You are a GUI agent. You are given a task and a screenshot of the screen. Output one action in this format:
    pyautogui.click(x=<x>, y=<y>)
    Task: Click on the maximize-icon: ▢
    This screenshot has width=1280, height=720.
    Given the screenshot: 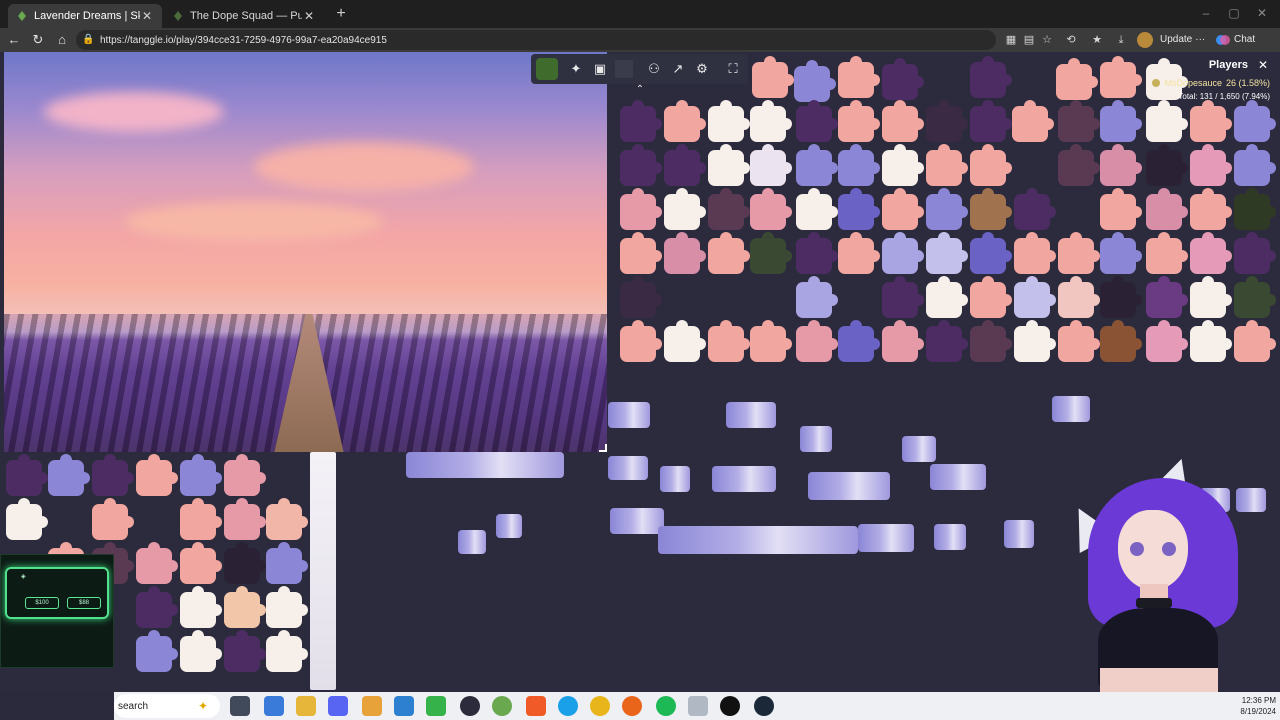 What is the action you would take?
    pyautogui.click(x=1234, y=13)
    